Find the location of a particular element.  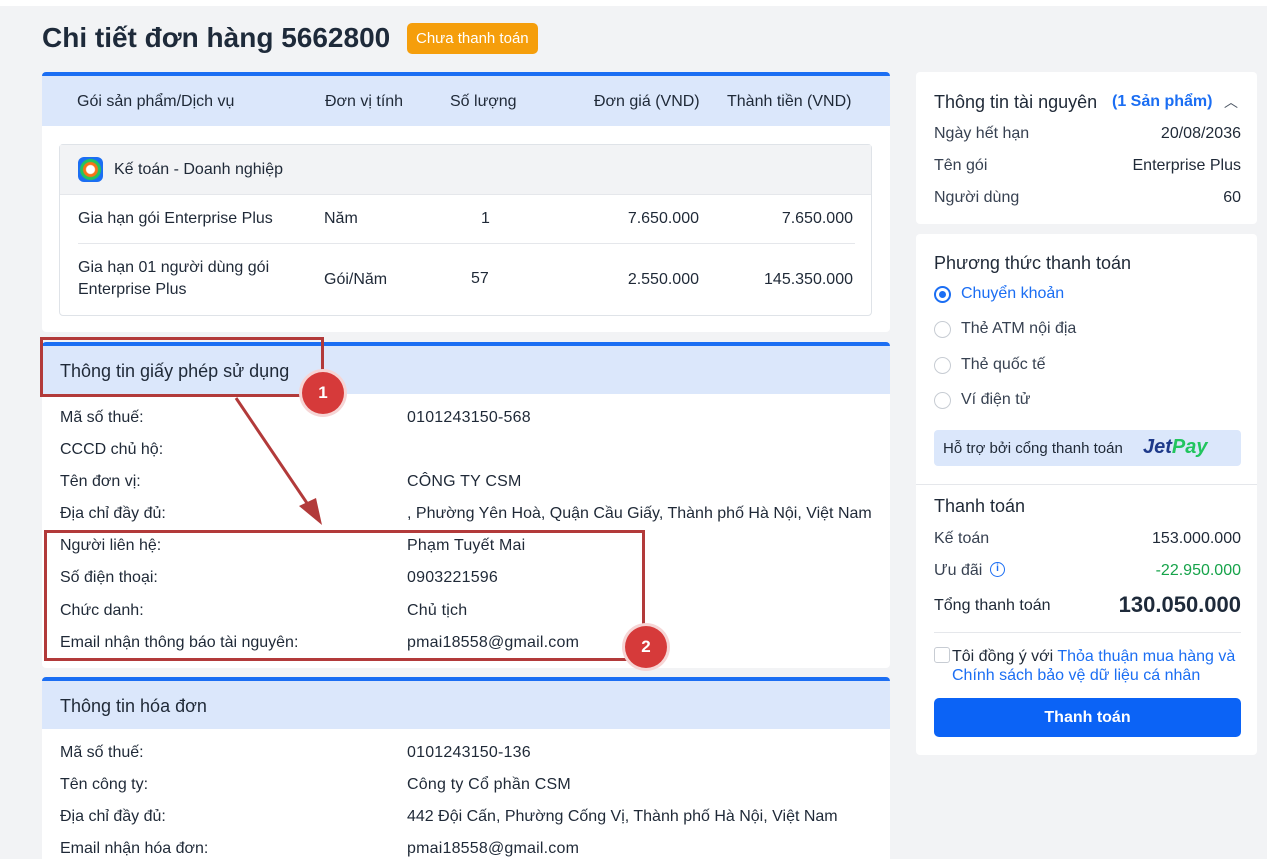

row2-price: 2.550.000 is located at coordinates (663, 279).